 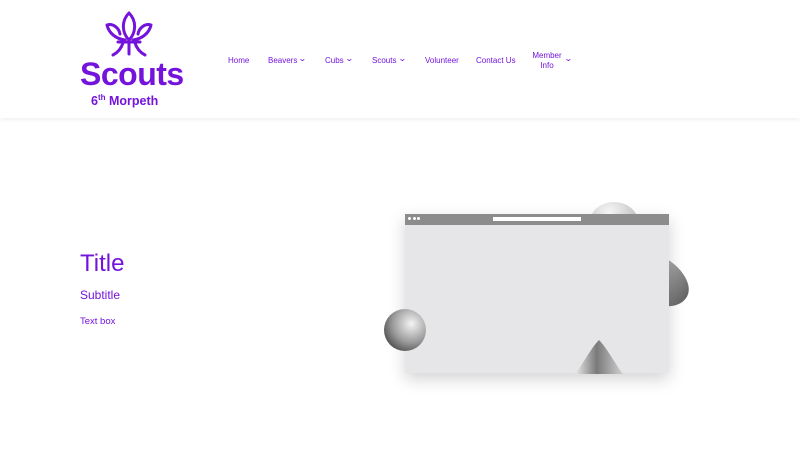 What do you see at coordinates (537, 293) in the screenshot?
I see `browser-window` at bounding box center [537, 293].